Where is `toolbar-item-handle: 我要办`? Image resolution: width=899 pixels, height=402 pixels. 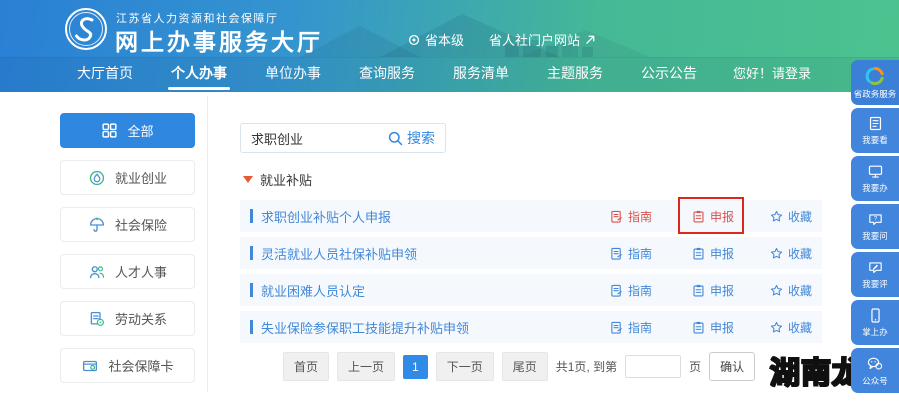 toolbar-item-handle: 我要办 is located at coordinates (875, 178).